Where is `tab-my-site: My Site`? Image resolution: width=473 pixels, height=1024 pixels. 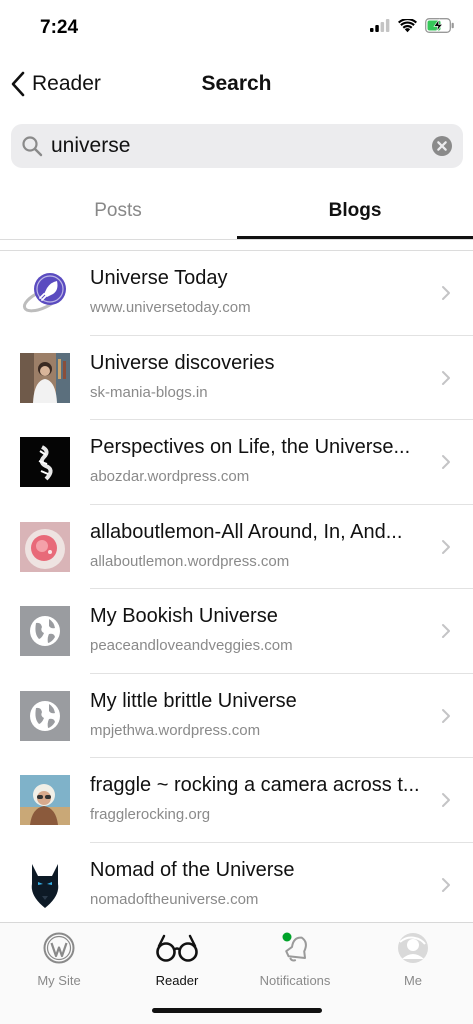
tab-my-site: My Site is located at coordinates (59, 962).